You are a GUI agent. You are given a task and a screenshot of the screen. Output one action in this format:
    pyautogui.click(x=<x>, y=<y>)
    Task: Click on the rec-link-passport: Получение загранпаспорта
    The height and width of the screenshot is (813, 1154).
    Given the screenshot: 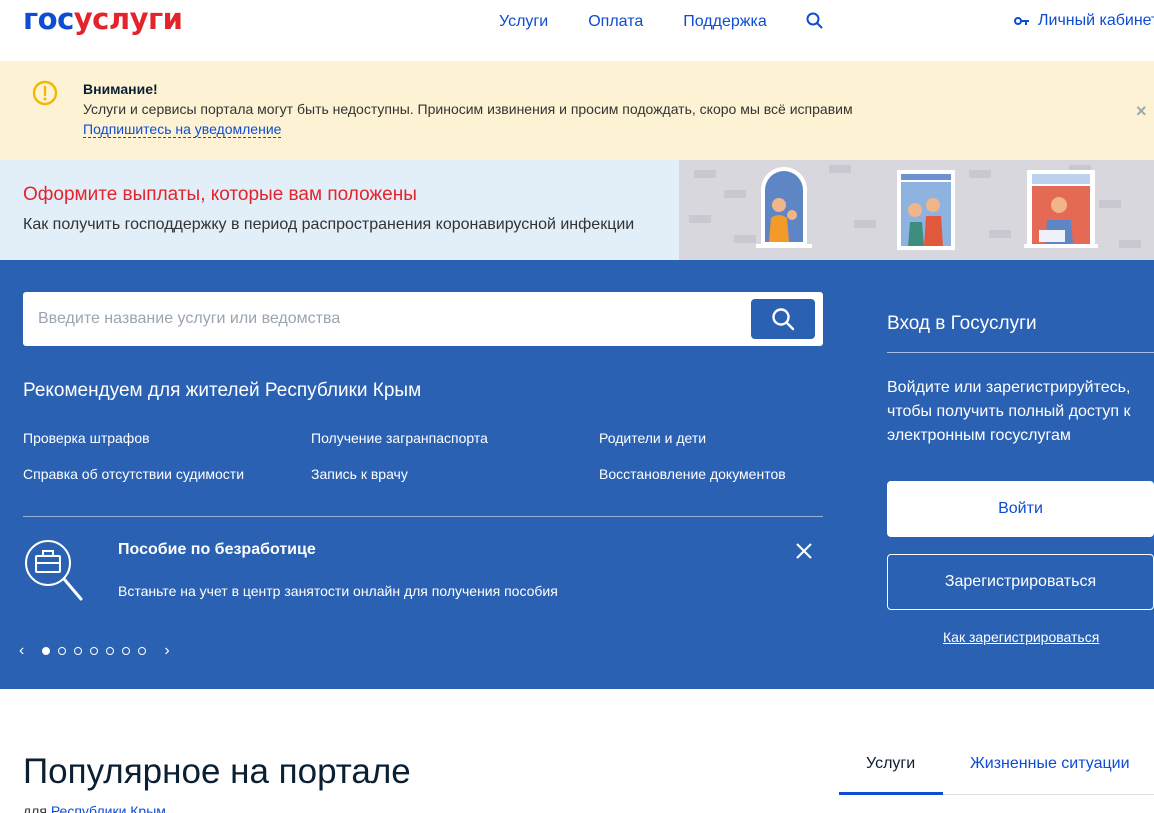 What is the action you would take?
    pyautogui.click(x=399, y=438)
    